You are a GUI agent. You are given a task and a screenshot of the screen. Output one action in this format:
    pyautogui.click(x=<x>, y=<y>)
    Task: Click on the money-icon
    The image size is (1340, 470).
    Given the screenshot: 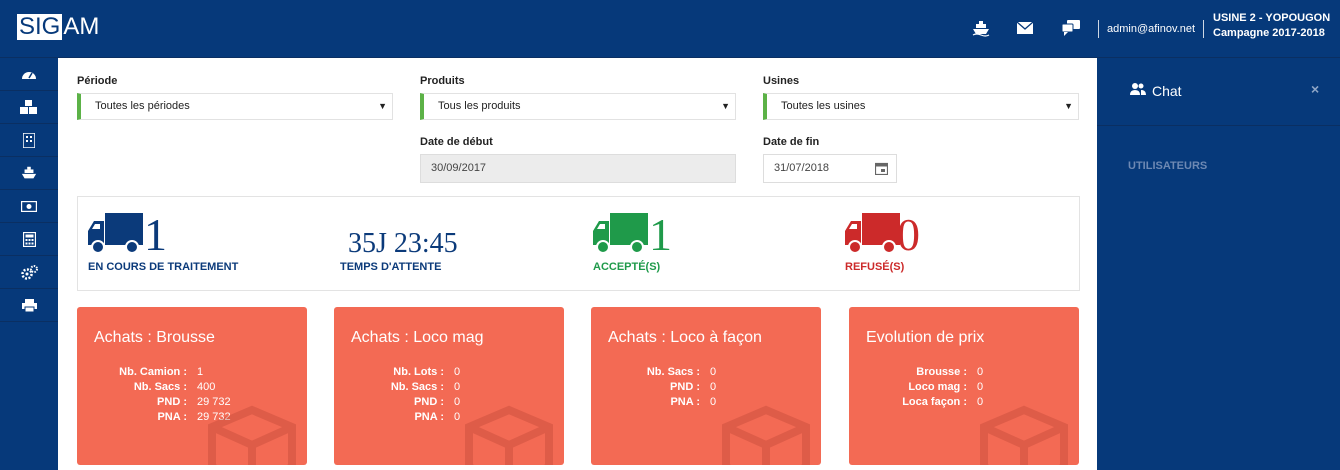 What is the action you would take?
    pyautogui.click(x=29, y=206)
    